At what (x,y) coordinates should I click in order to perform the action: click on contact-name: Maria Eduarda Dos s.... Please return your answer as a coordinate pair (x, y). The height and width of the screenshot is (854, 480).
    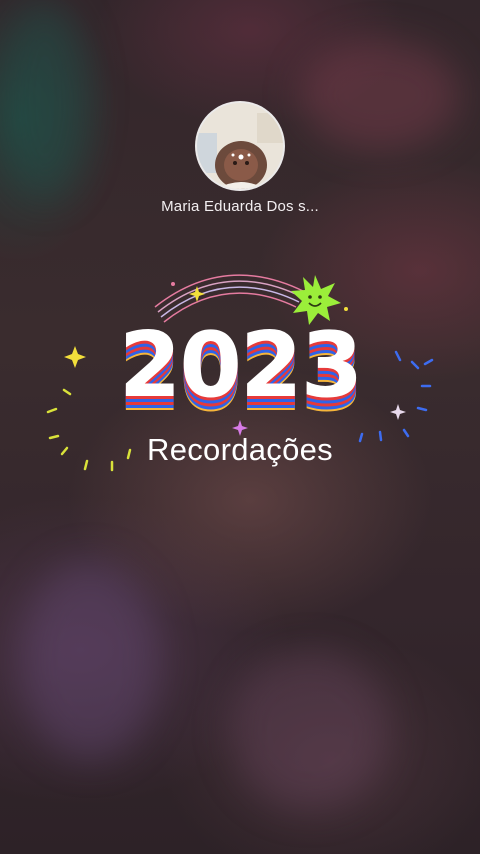
    Looking at the image, I should click on (240, 206).